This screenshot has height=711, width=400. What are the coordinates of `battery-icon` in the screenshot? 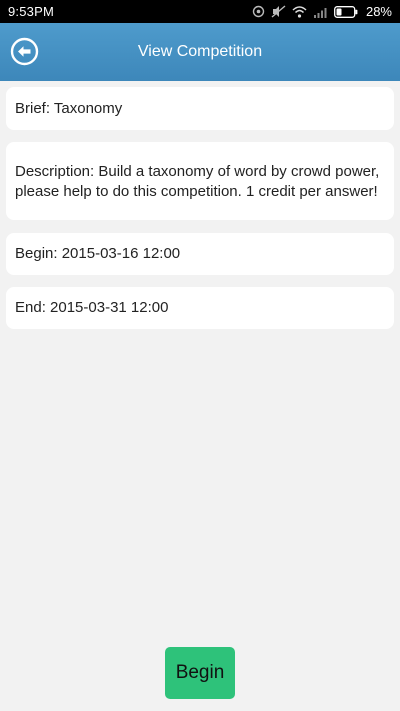 It's located at (346, 11).